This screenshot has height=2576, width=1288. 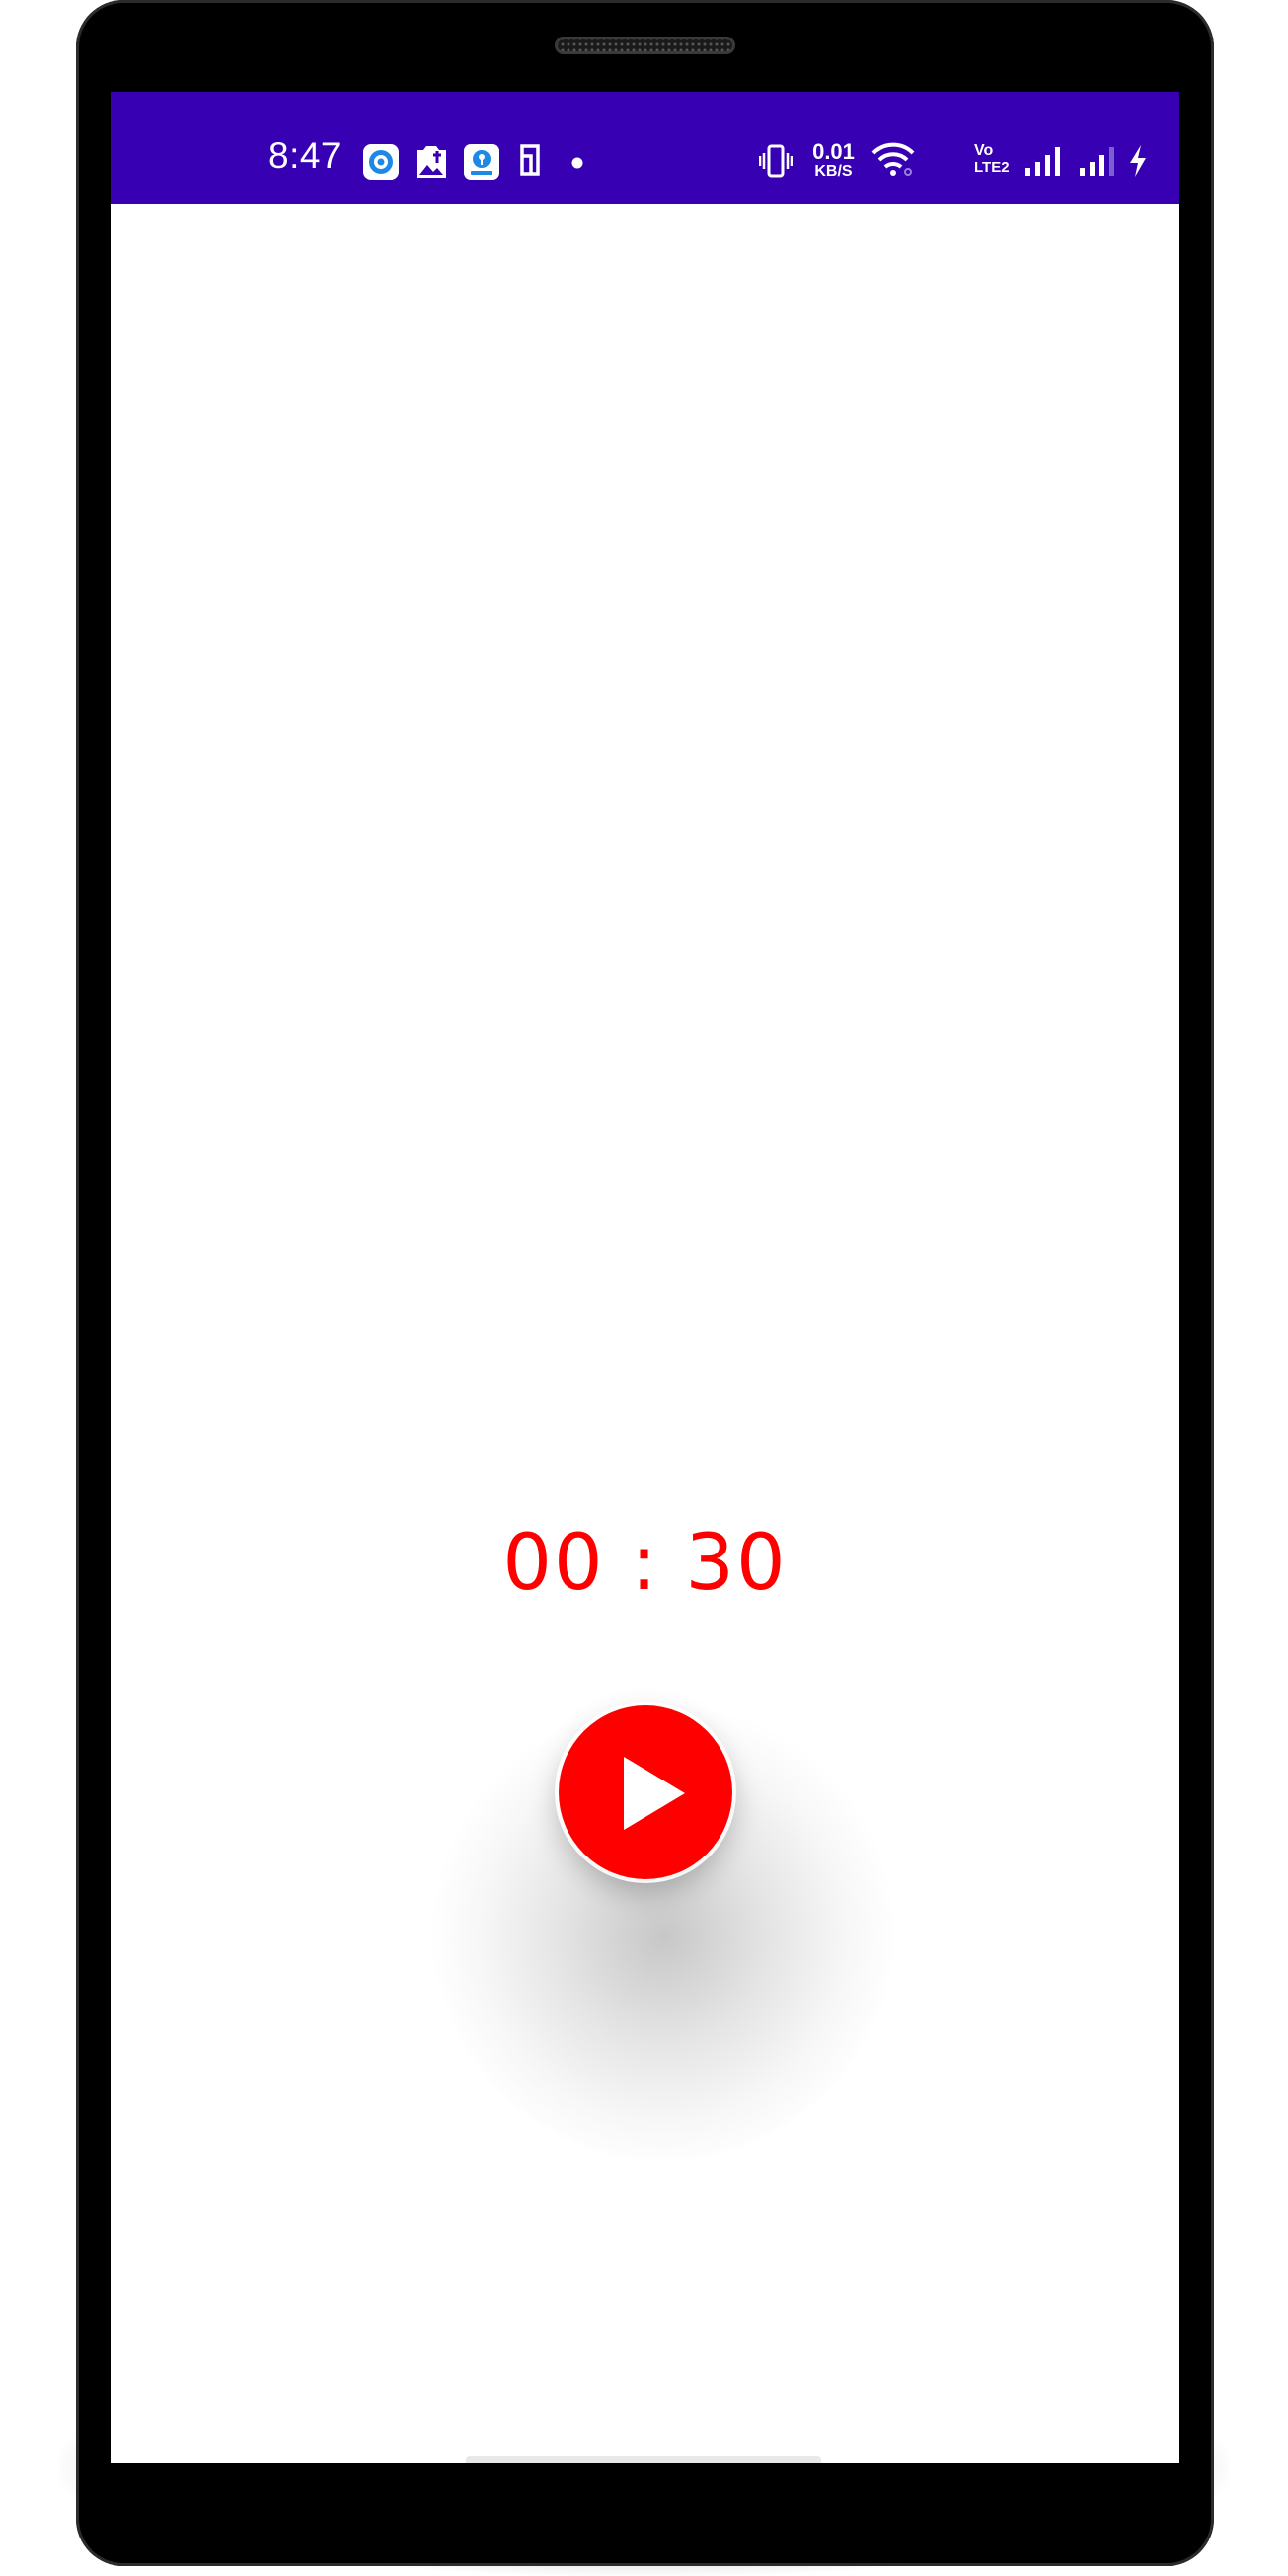 I want to click on status-time: 8:47, so click(x=305, y=155).